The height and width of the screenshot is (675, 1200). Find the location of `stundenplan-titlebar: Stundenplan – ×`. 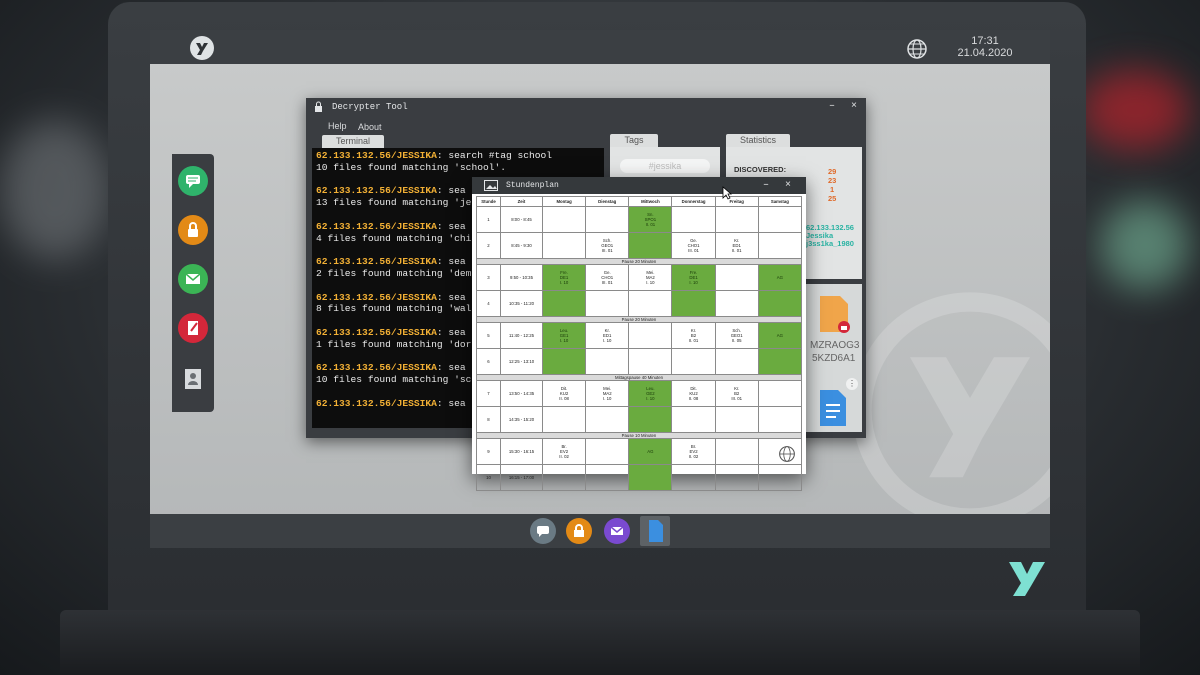

stundenplan-titlebar: Stundenplan – × is located at coordinates (639, 185).